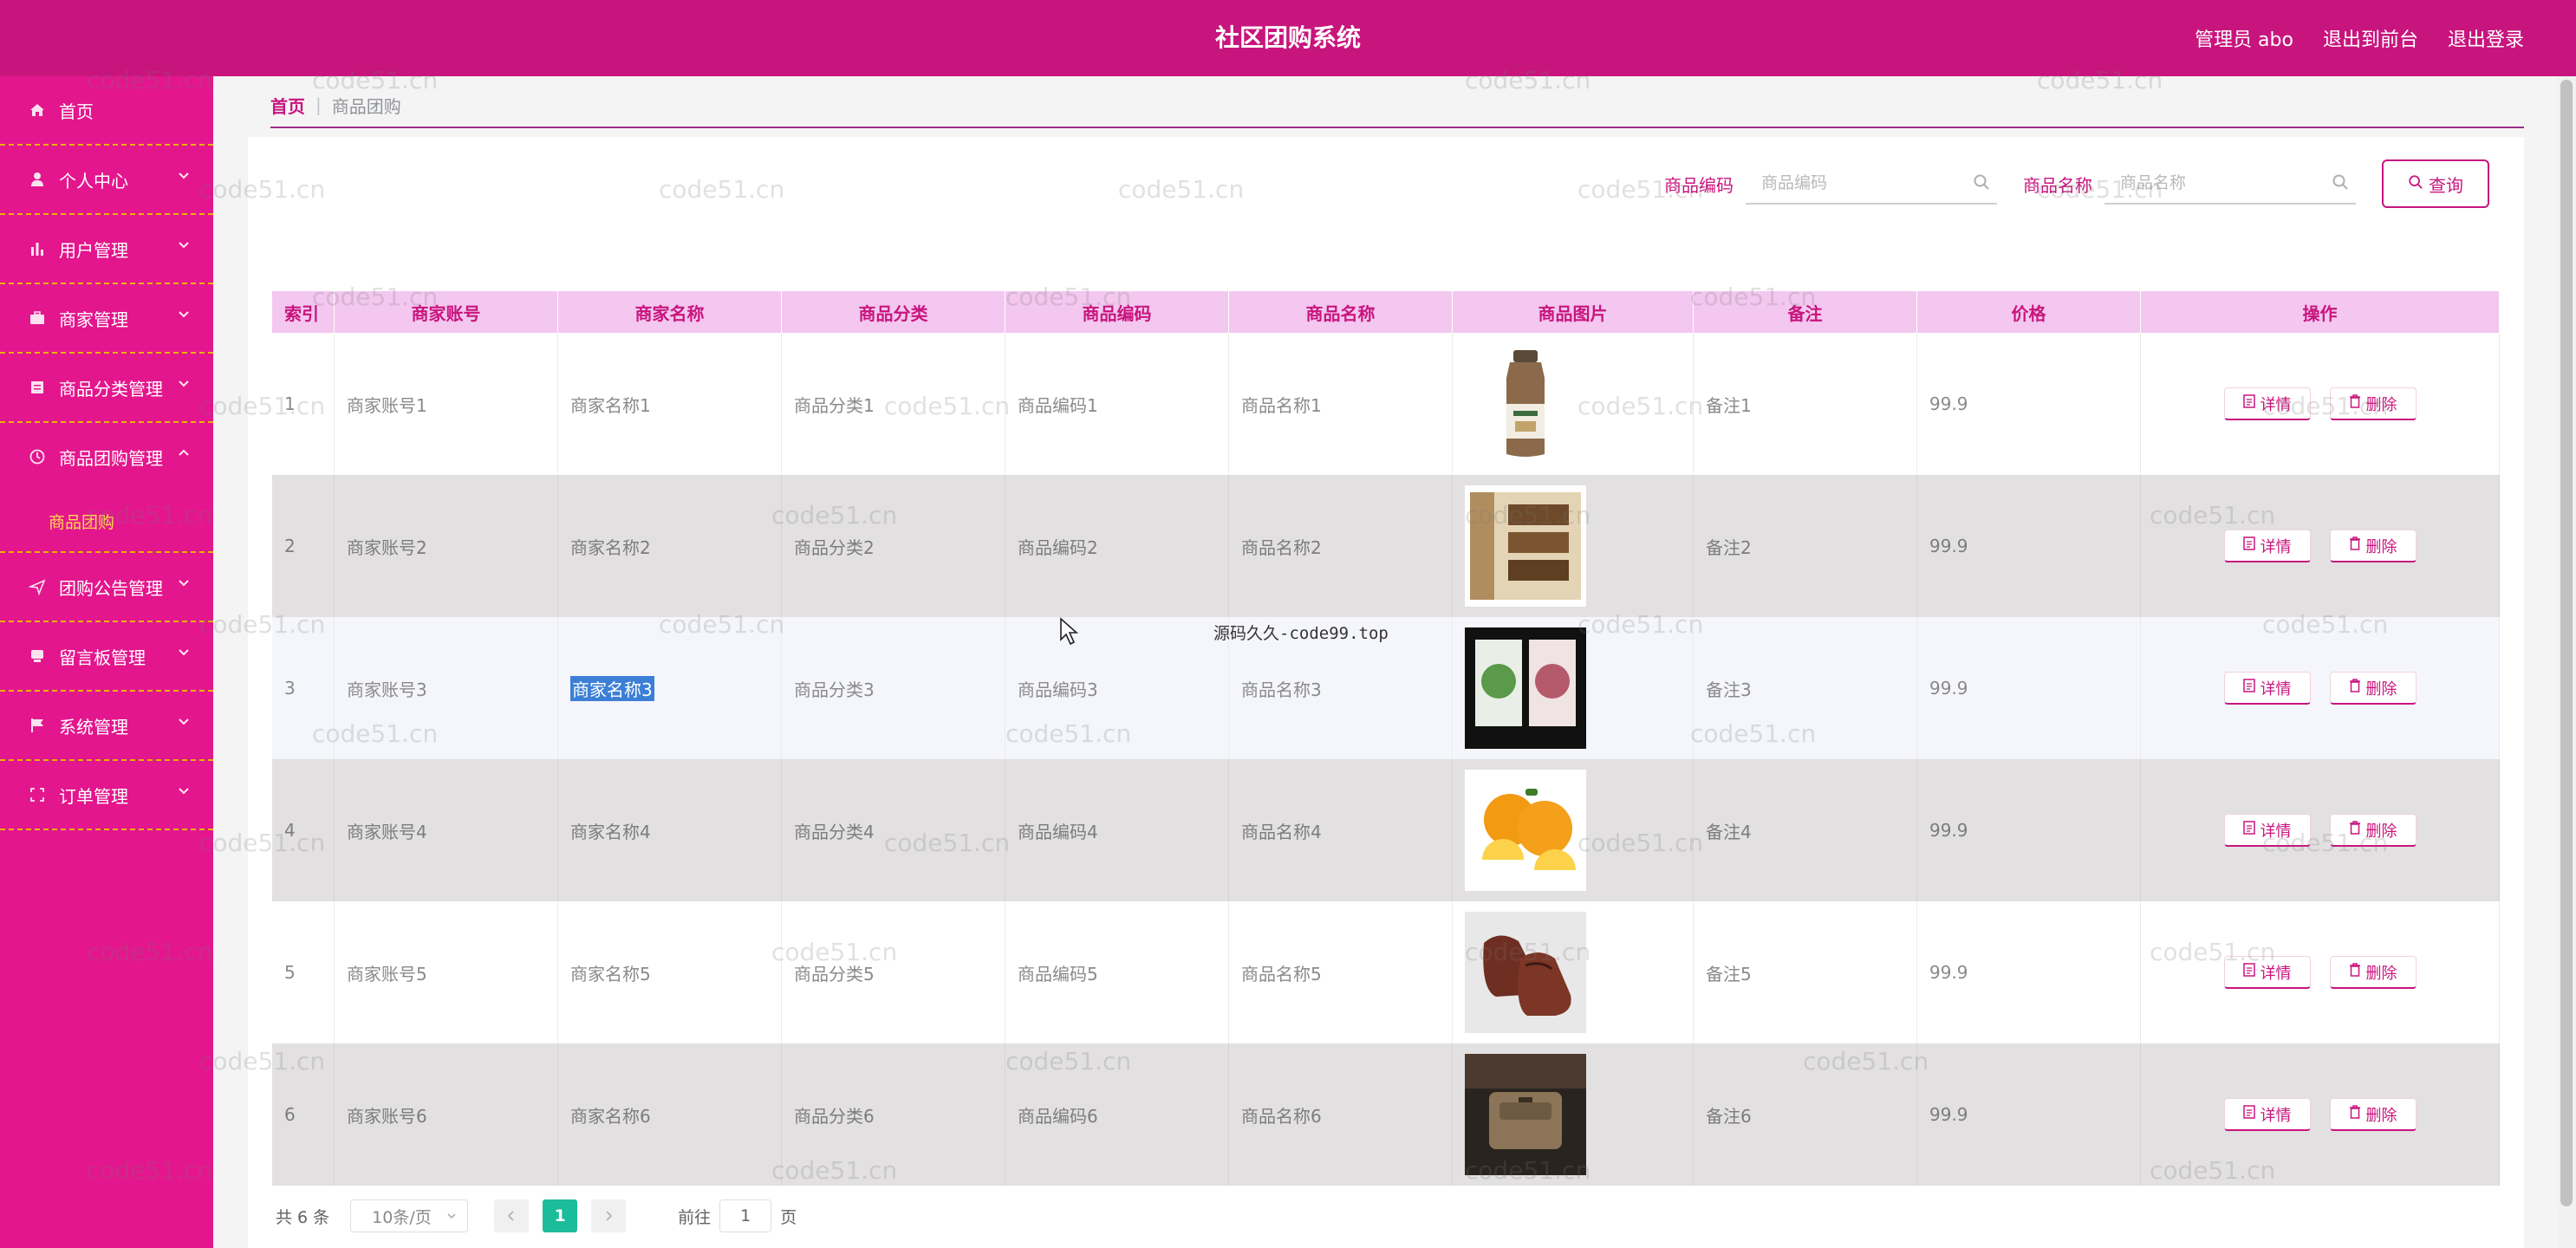  Describe the element at coordinates (893, 312) in the screenshot. I see `column-header-category: 商品分类` at that location.